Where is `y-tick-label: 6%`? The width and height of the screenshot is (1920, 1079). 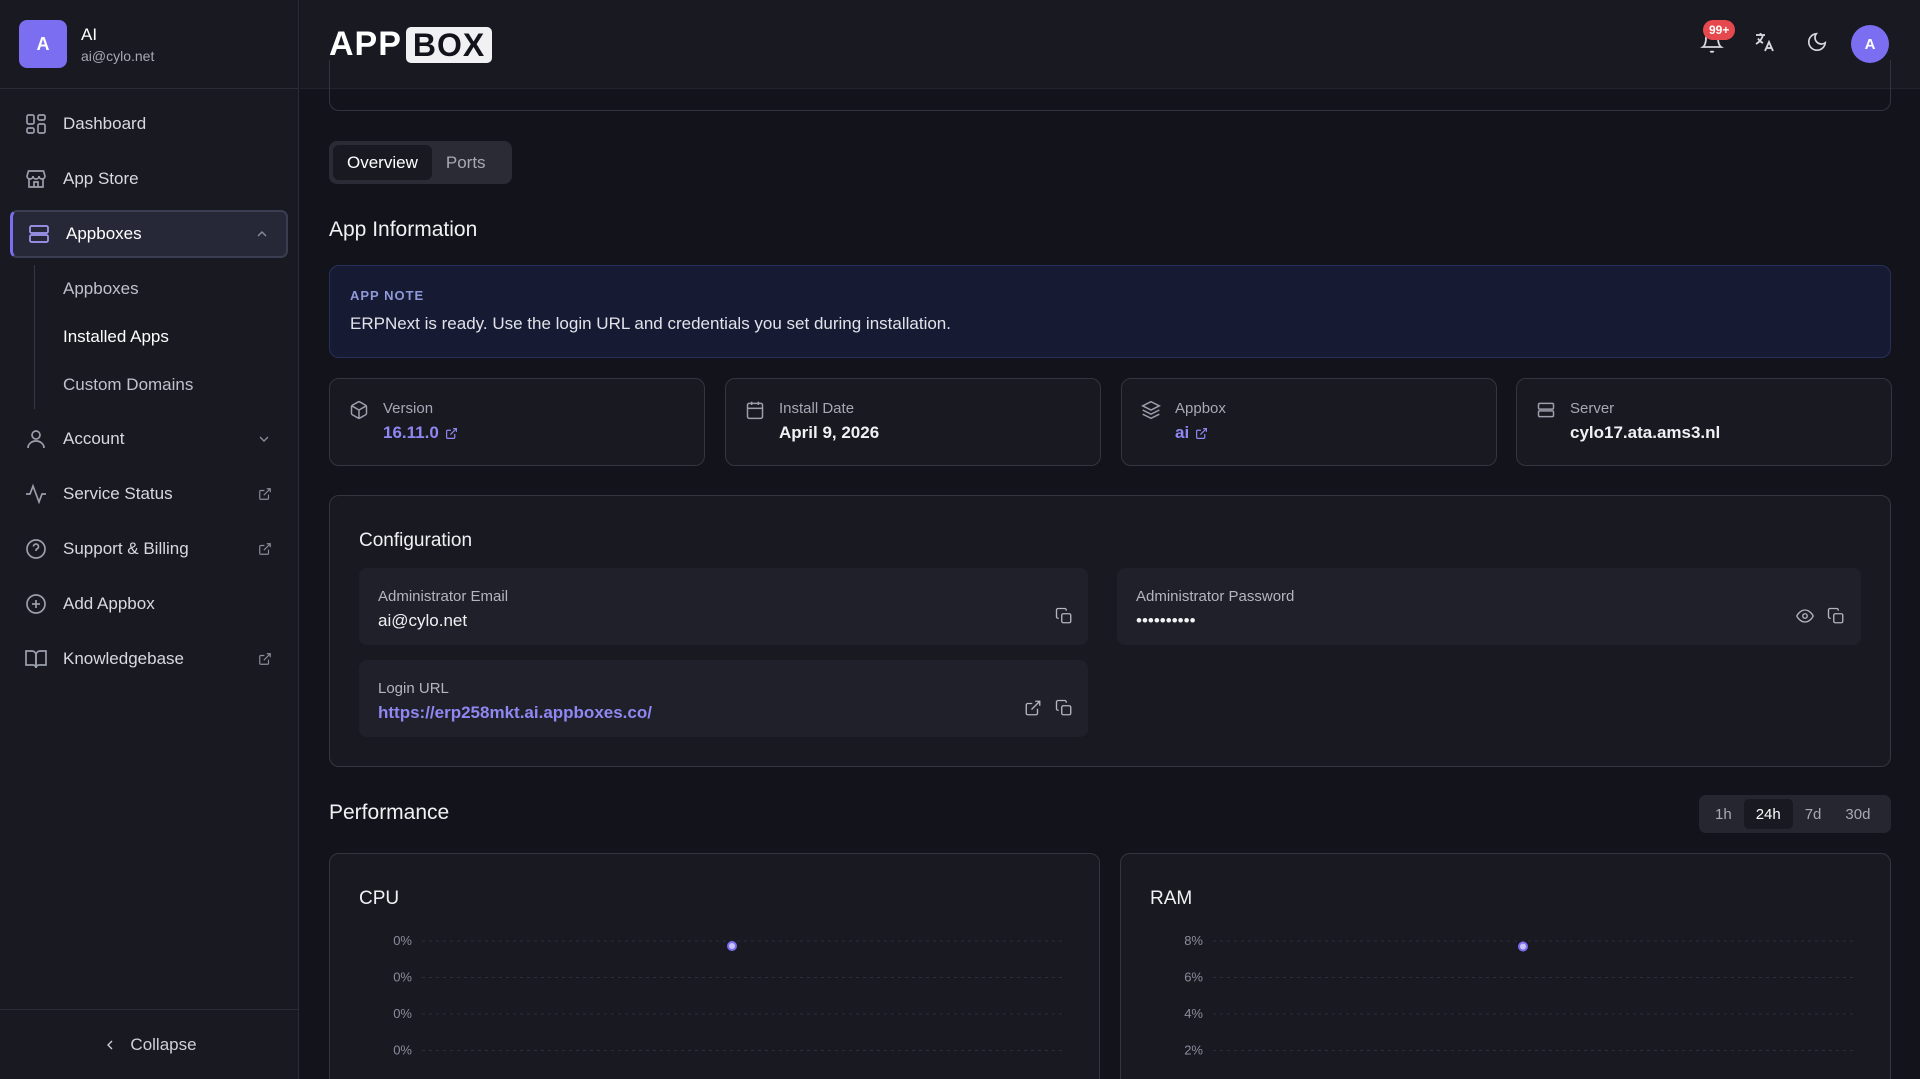 y-tick-label: 6% is located at coordinates (1193, 977).